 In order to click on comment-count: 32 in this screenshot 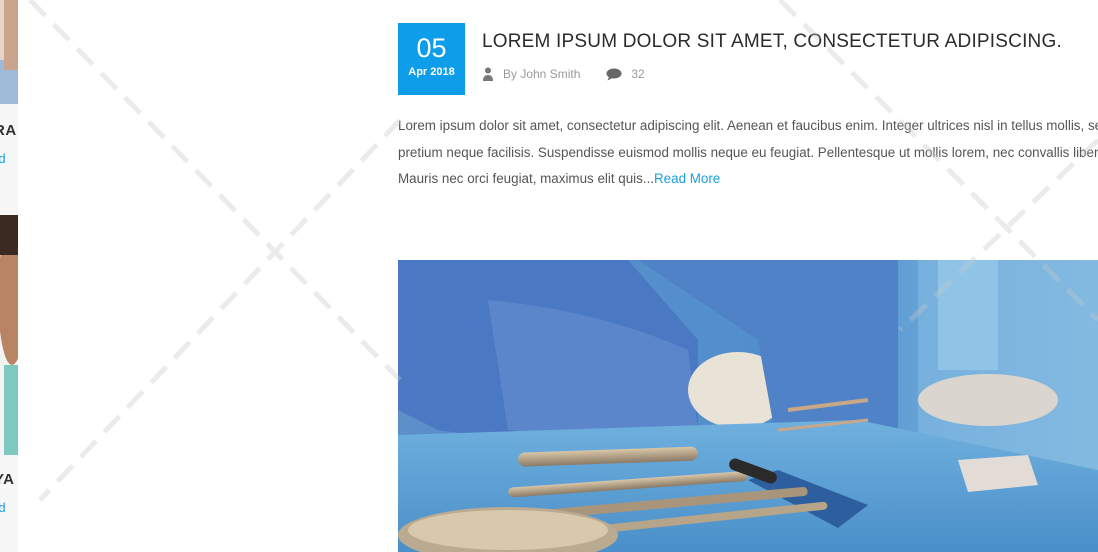, I will do `click(638, 74)`.